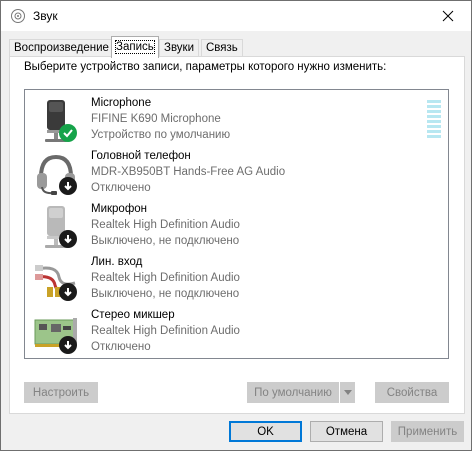 The width and height of the screenshot is (472, 451). What do you see at coordinates (346, 431) in the screenshot?
I see `cancel-button: Отмена` at bounding box center [346, 431].